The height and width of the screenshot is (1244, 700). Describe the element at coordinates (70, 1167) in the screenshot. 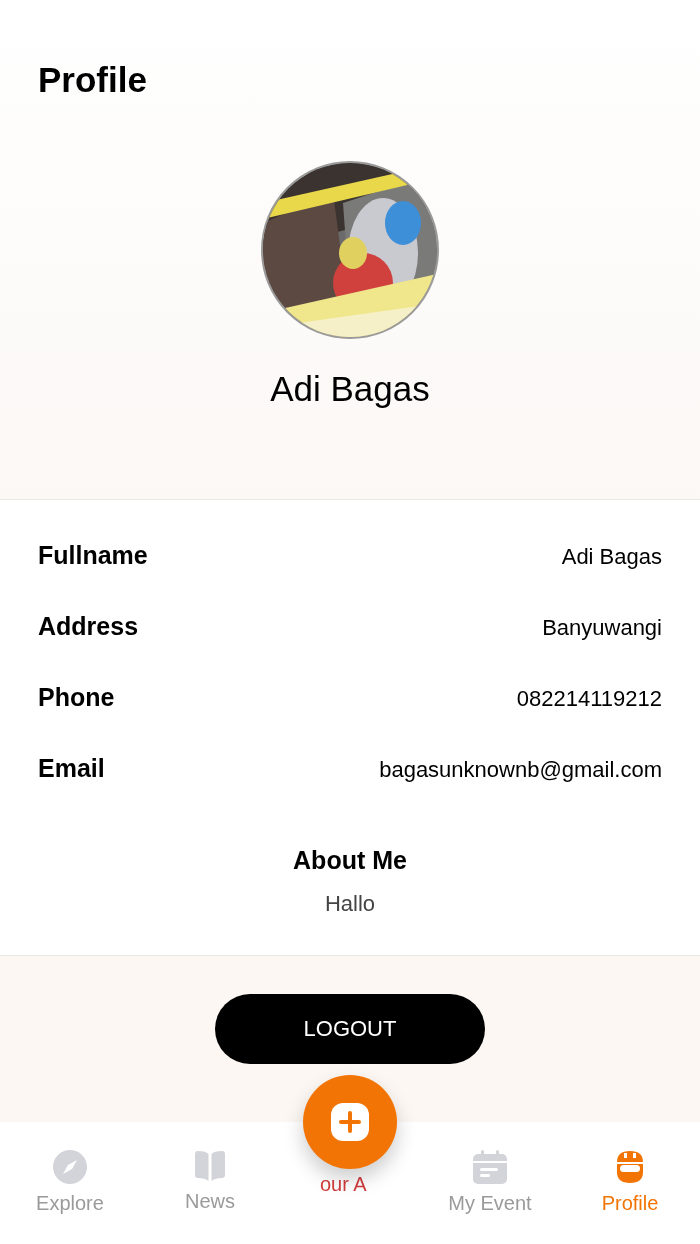

I see `compass-icon` at that location.